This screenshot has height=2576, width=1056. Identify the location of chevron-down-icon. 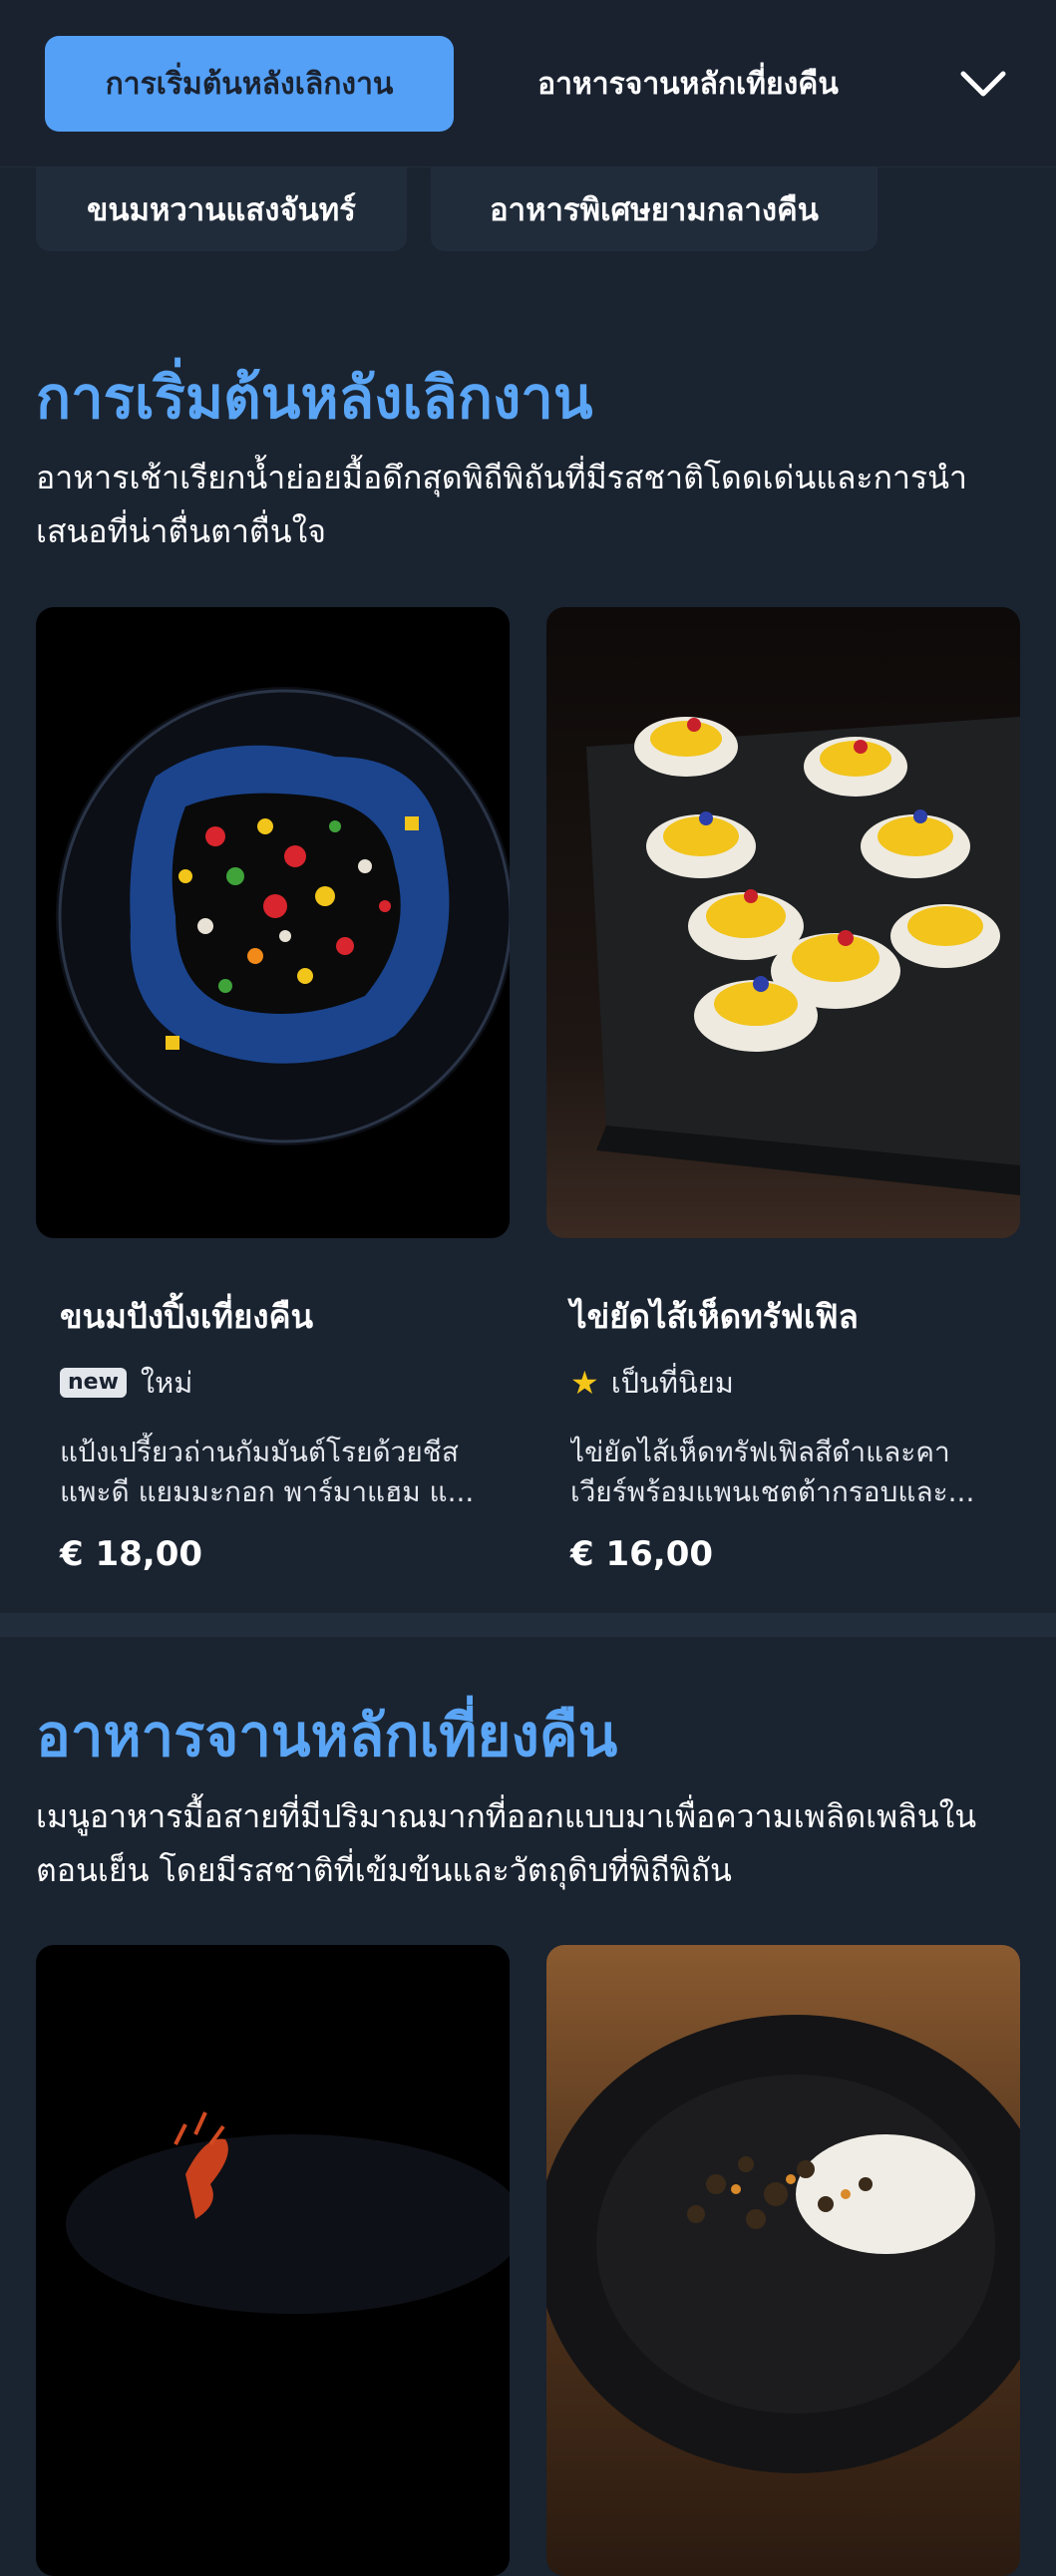
(983, 84).